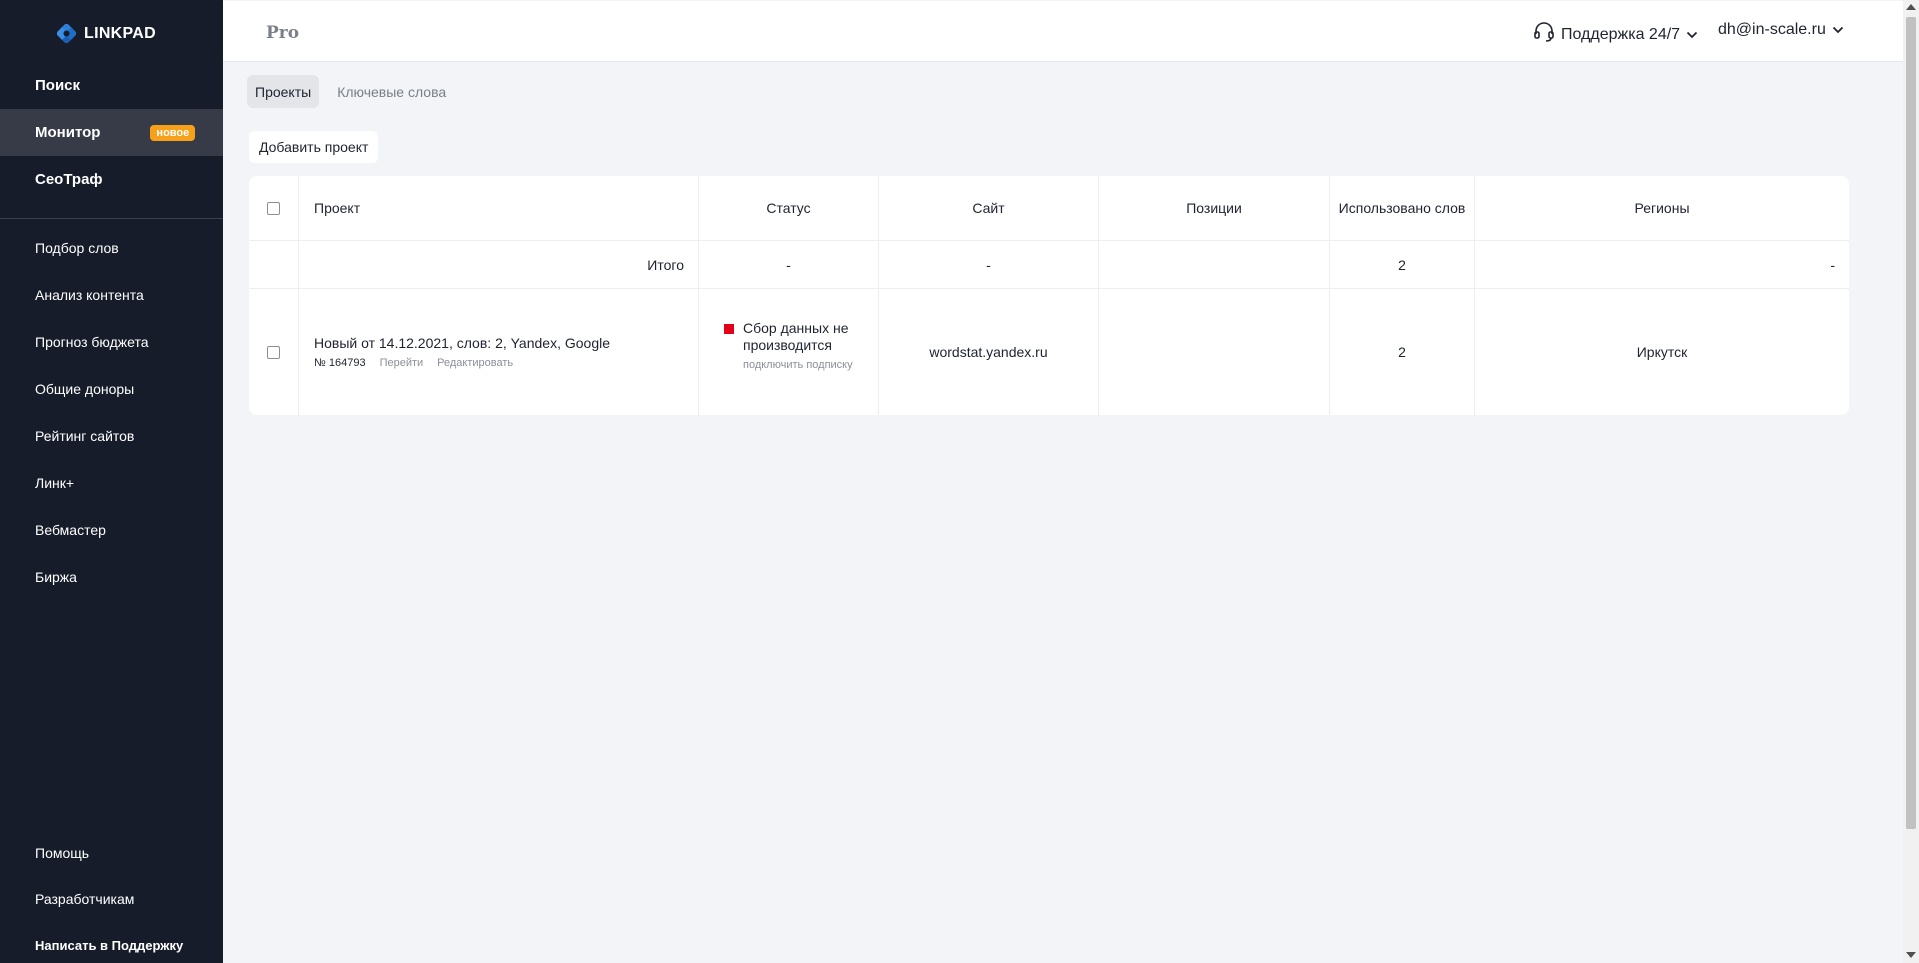 The width and height of the screenshot is (1919, 963). I want to click on project-meta: № 164793 Перейти Редактировать, so click(462, 363).